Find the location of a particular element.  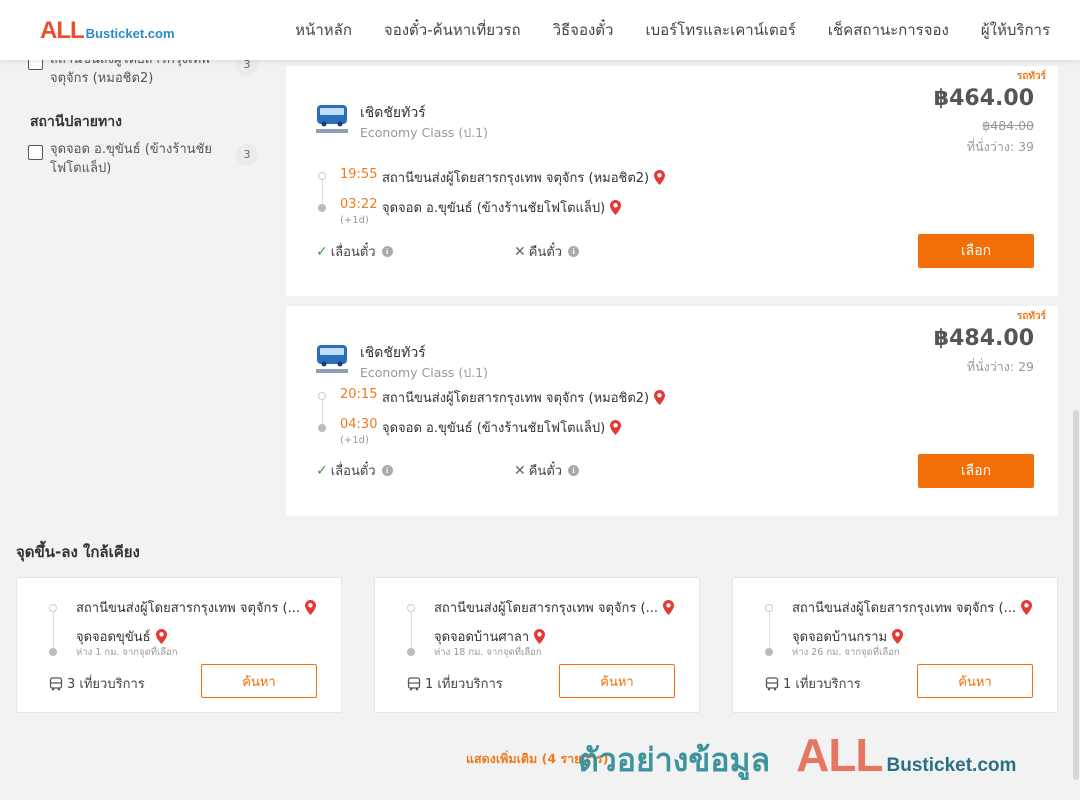

nav-operators: ผู้ให้บริการ is located at coordinates (1015, 30).